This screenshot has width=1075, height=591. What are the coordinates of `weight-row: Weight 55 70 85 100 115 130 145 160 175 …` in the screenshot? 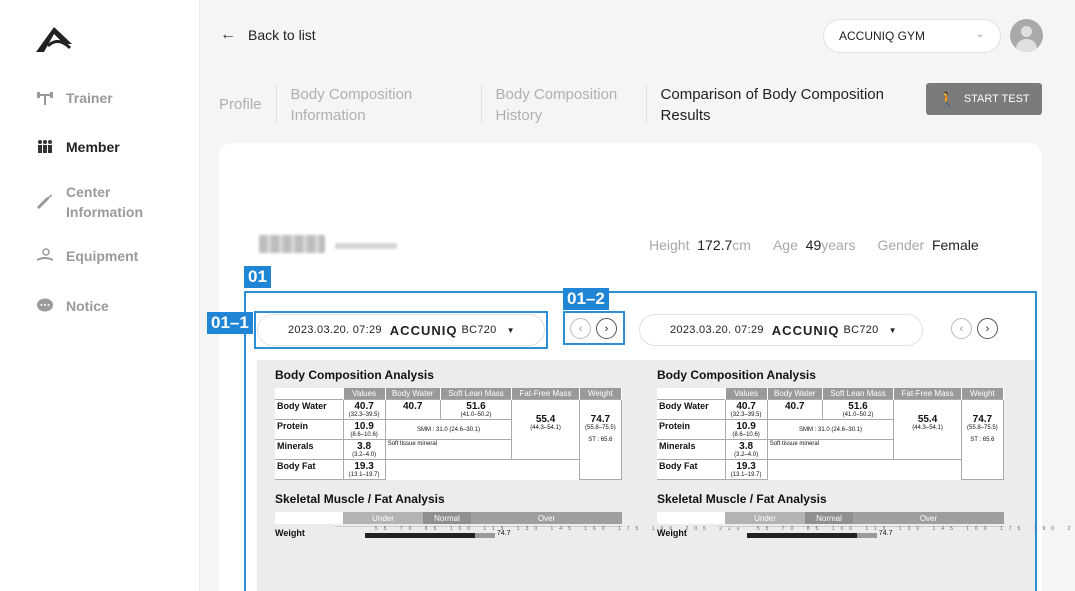 It's located at (866, 533).